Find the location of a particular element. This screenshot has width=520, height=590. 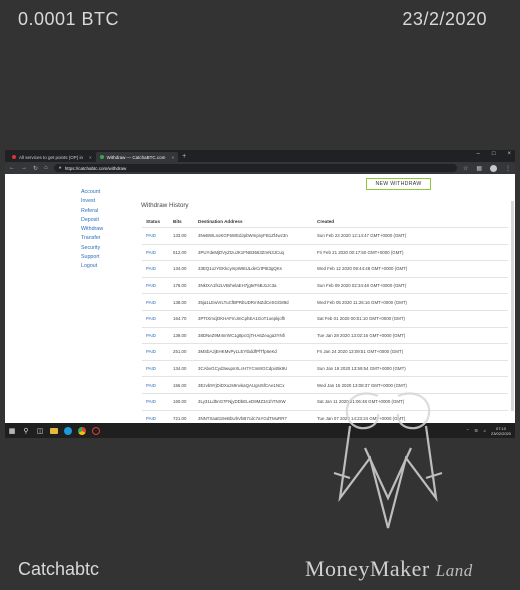

address-cell: 3NNTXaatt19eBbUbVbB7cdc7aYGdTMuRR7 is located at coordinates (242, 418).